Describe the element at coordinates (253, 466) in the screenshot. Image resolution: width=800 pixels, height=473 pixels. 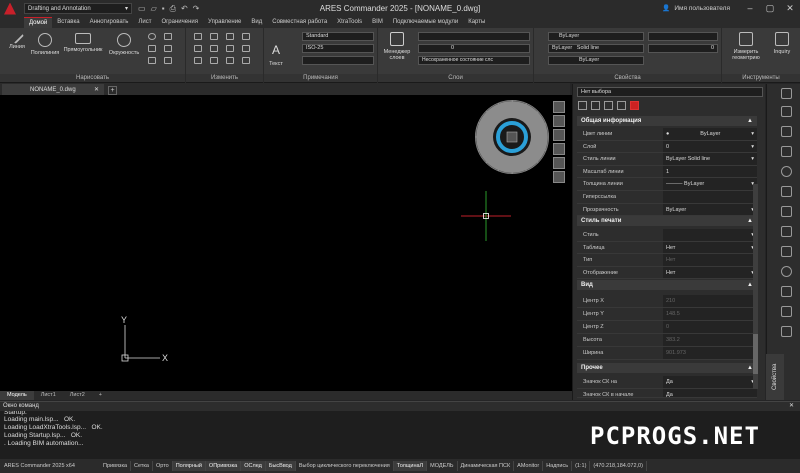
I see `status-otrack: ОСлед` at that location.